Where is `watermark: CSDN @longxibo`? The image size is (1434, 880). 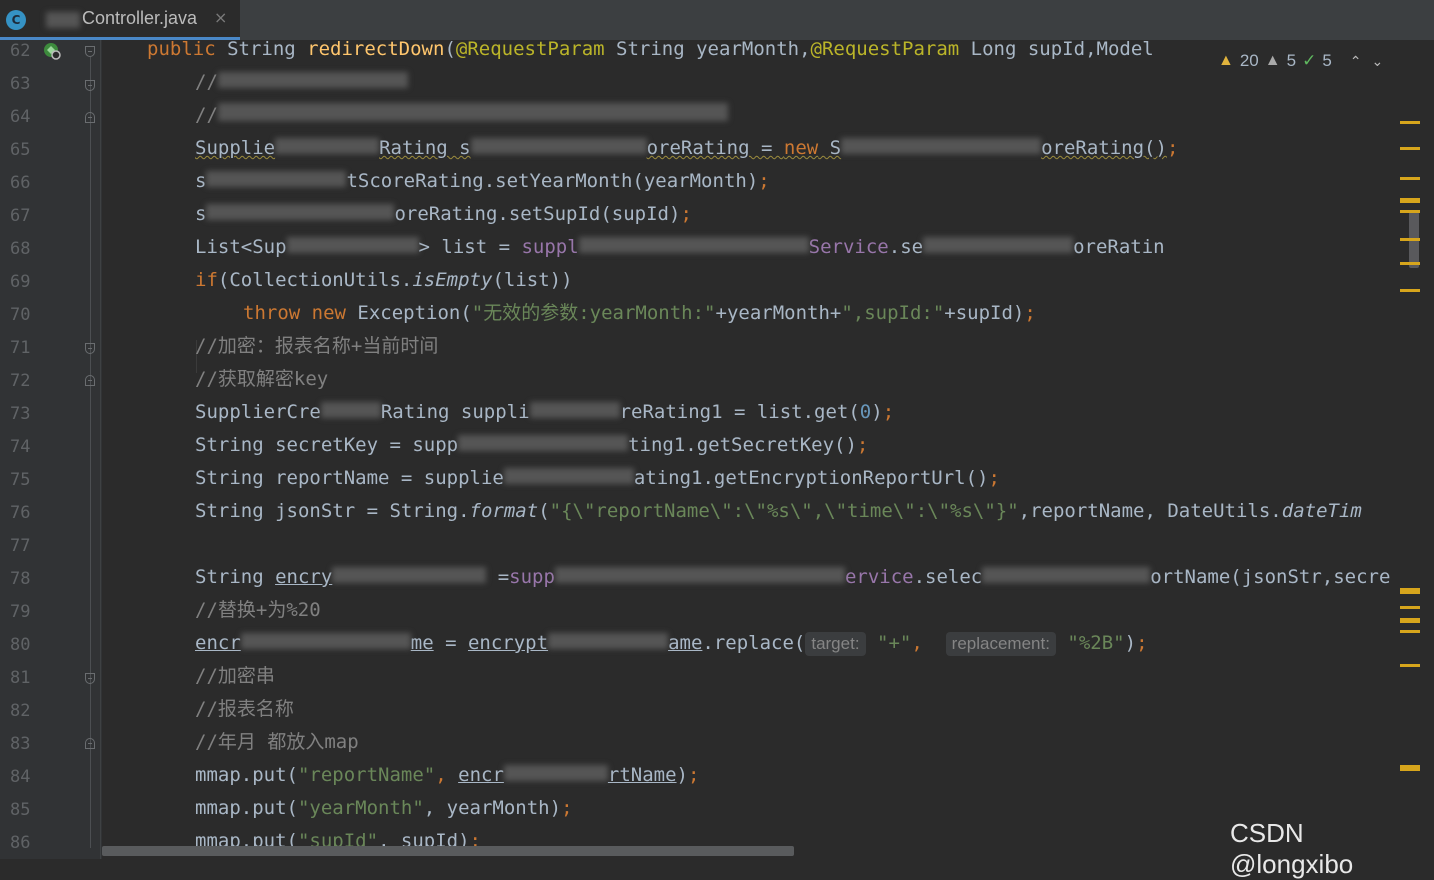 watermark: CSDN @longxibo is located at coordinates (1292, 848).